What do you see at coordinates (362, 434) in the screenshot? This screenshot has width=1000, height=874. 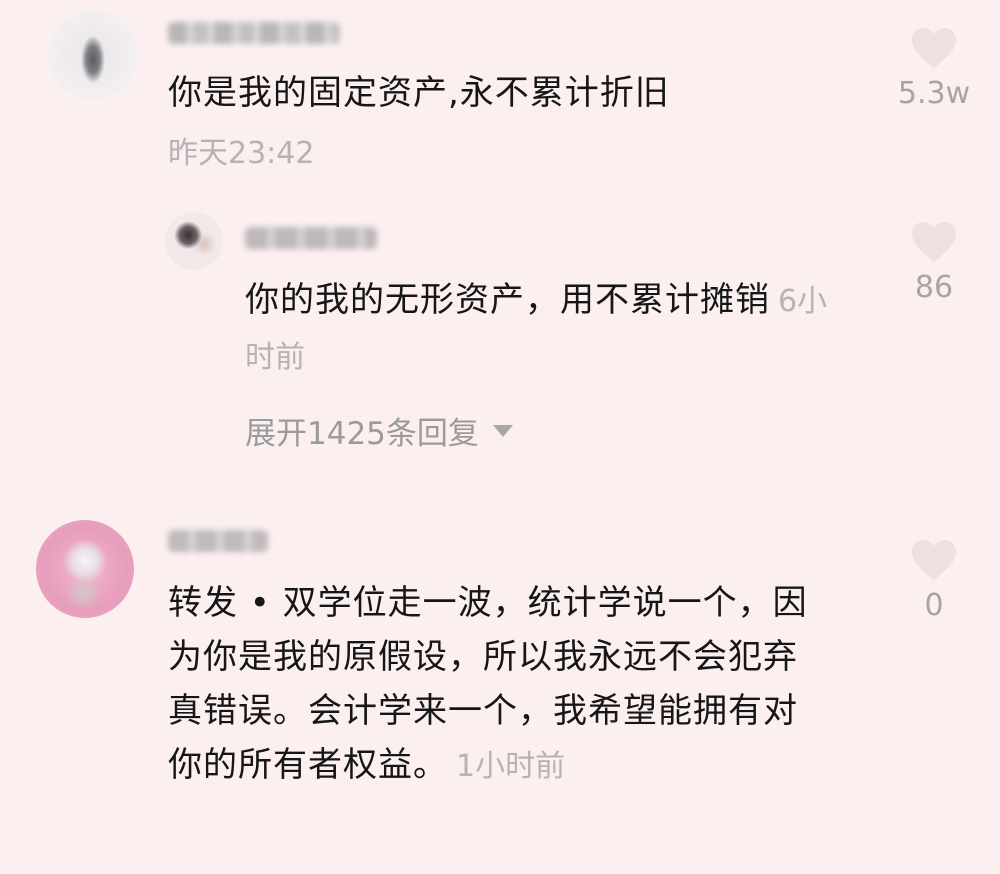 I see `expand-replies-label: 展开1425条回复` at bounding box center [362, 434].